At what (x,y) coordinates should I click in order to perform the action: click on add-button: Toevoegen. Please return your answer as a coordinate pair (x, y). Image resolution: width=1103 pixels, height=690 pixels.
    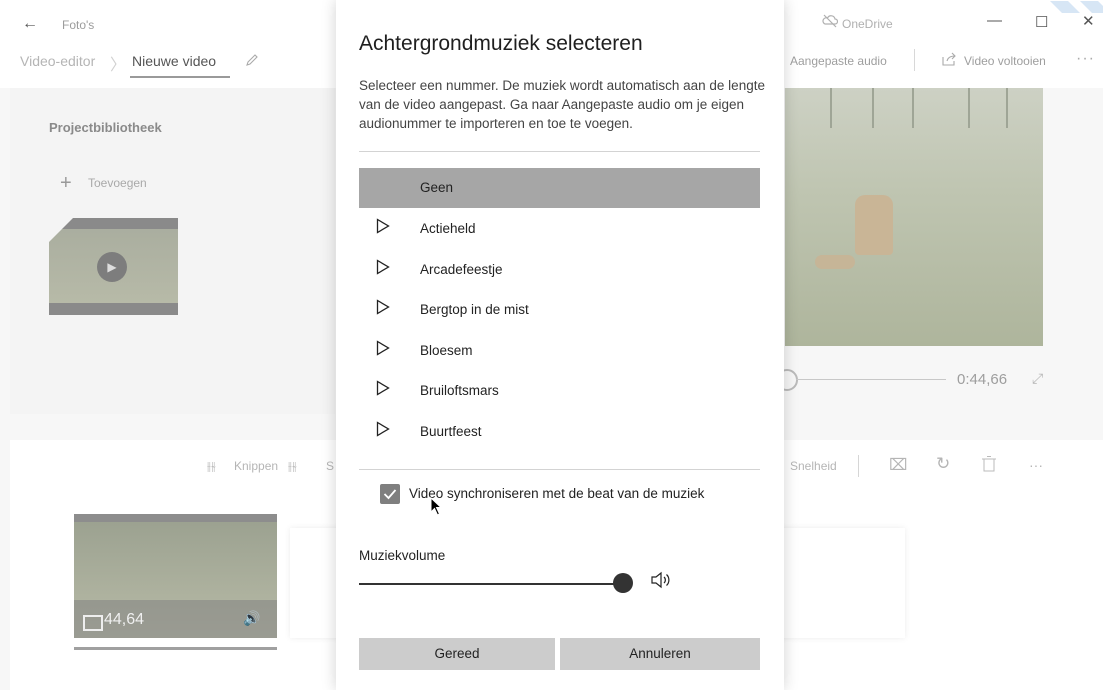
    Looking at the image, I should click on (117, 183).